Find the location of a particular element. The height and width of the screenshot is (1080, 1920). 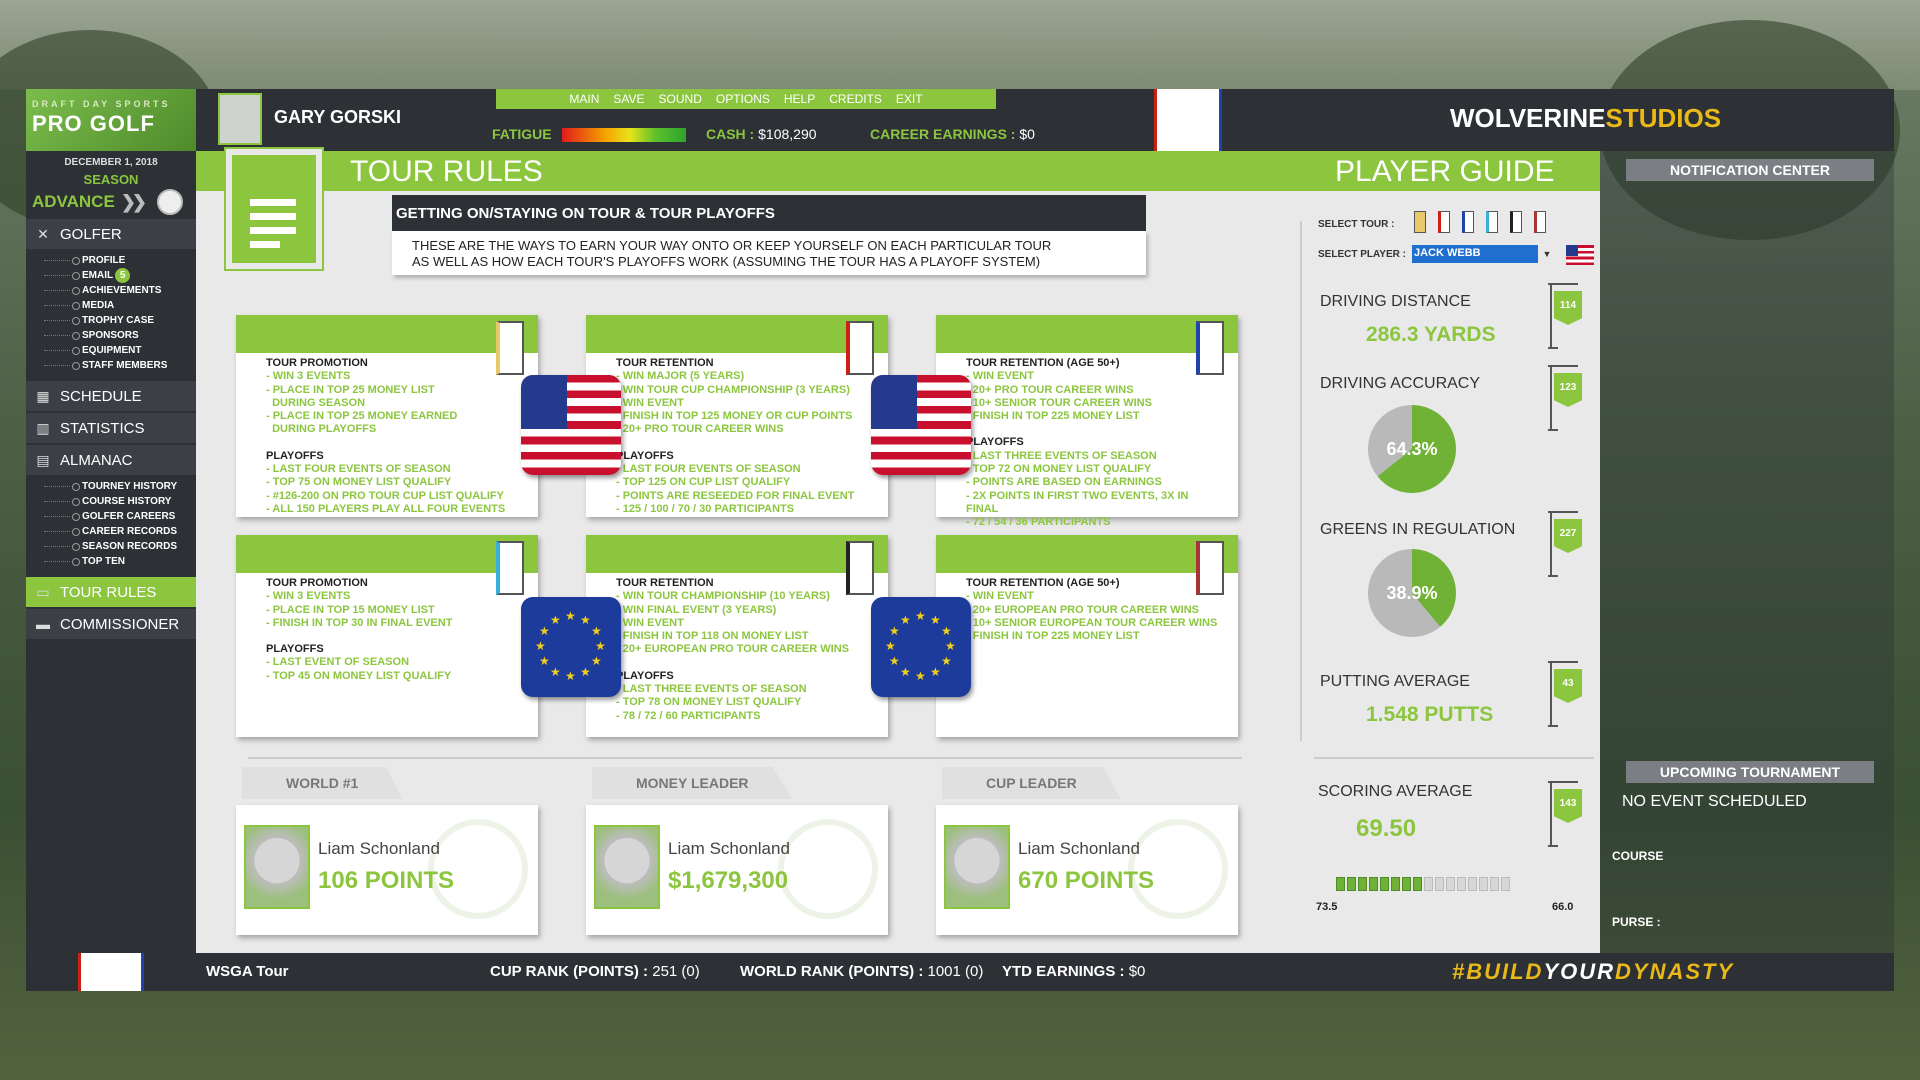

upcoming-event-text: NO EVENT SCHEDULED is located at coordinates (1714, 802).